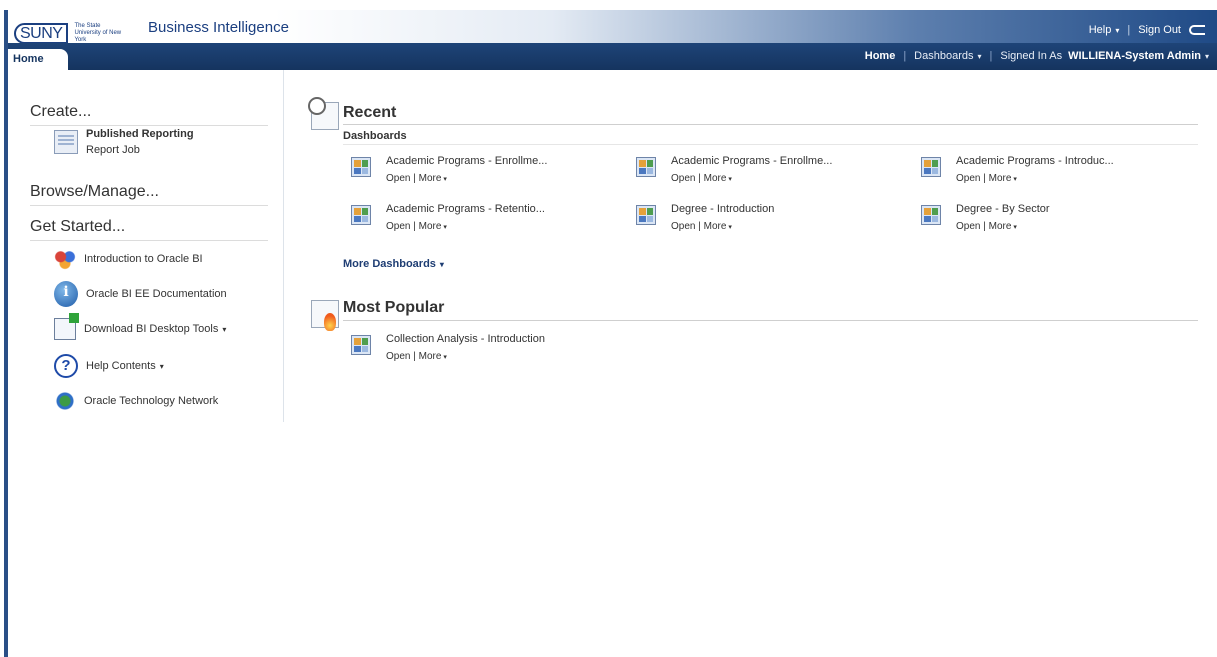 The width and height of the screenshot is (1217, 657). What do you see at coordinates (705, 217) in the screenshot?
I see `dashboard-item: Degree - Introduction Open | More ▾` at bounding box center [705, 217].